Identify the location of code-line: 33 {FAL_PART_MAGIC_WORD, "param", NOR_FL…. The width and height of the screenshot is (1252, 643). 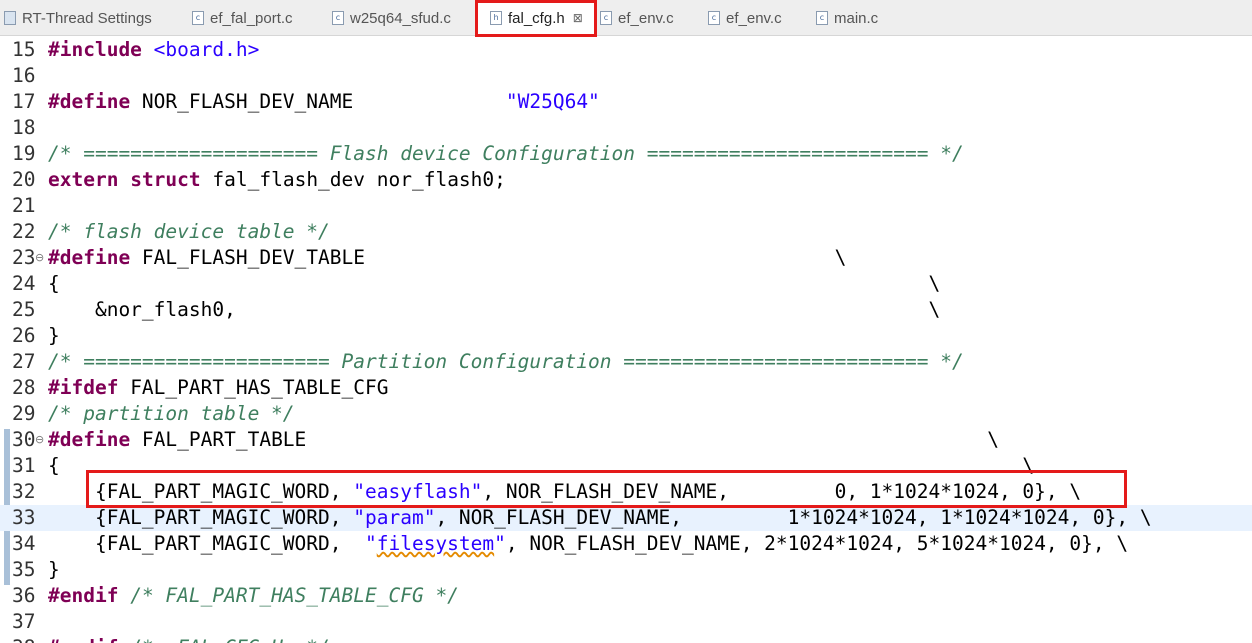
(626, 518).